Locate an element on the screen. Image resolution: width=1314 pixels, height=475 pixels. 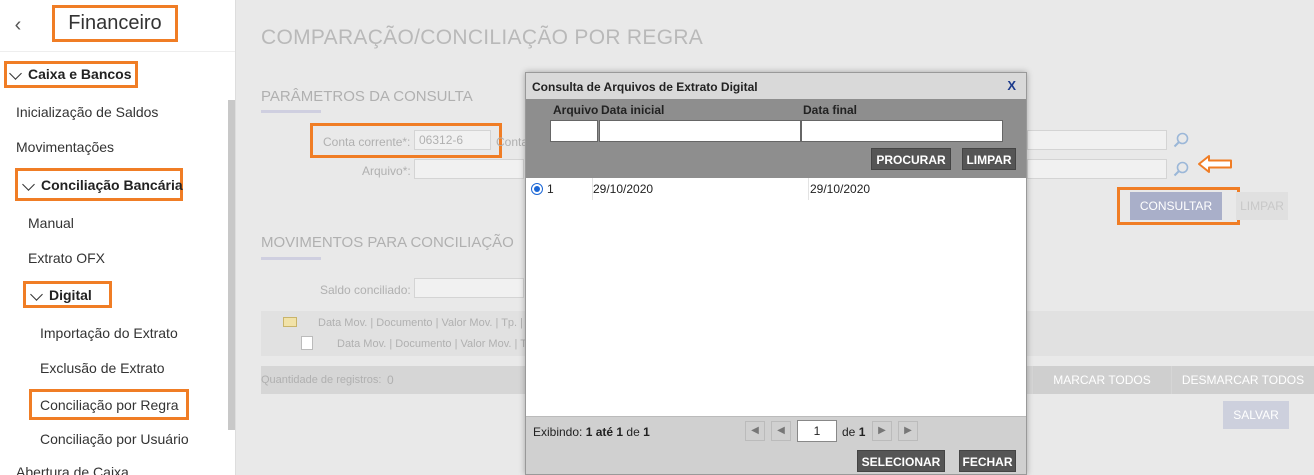
modal-title: Consulta de Arquivos de Extrato Digital is located at coordinates (645, 87).